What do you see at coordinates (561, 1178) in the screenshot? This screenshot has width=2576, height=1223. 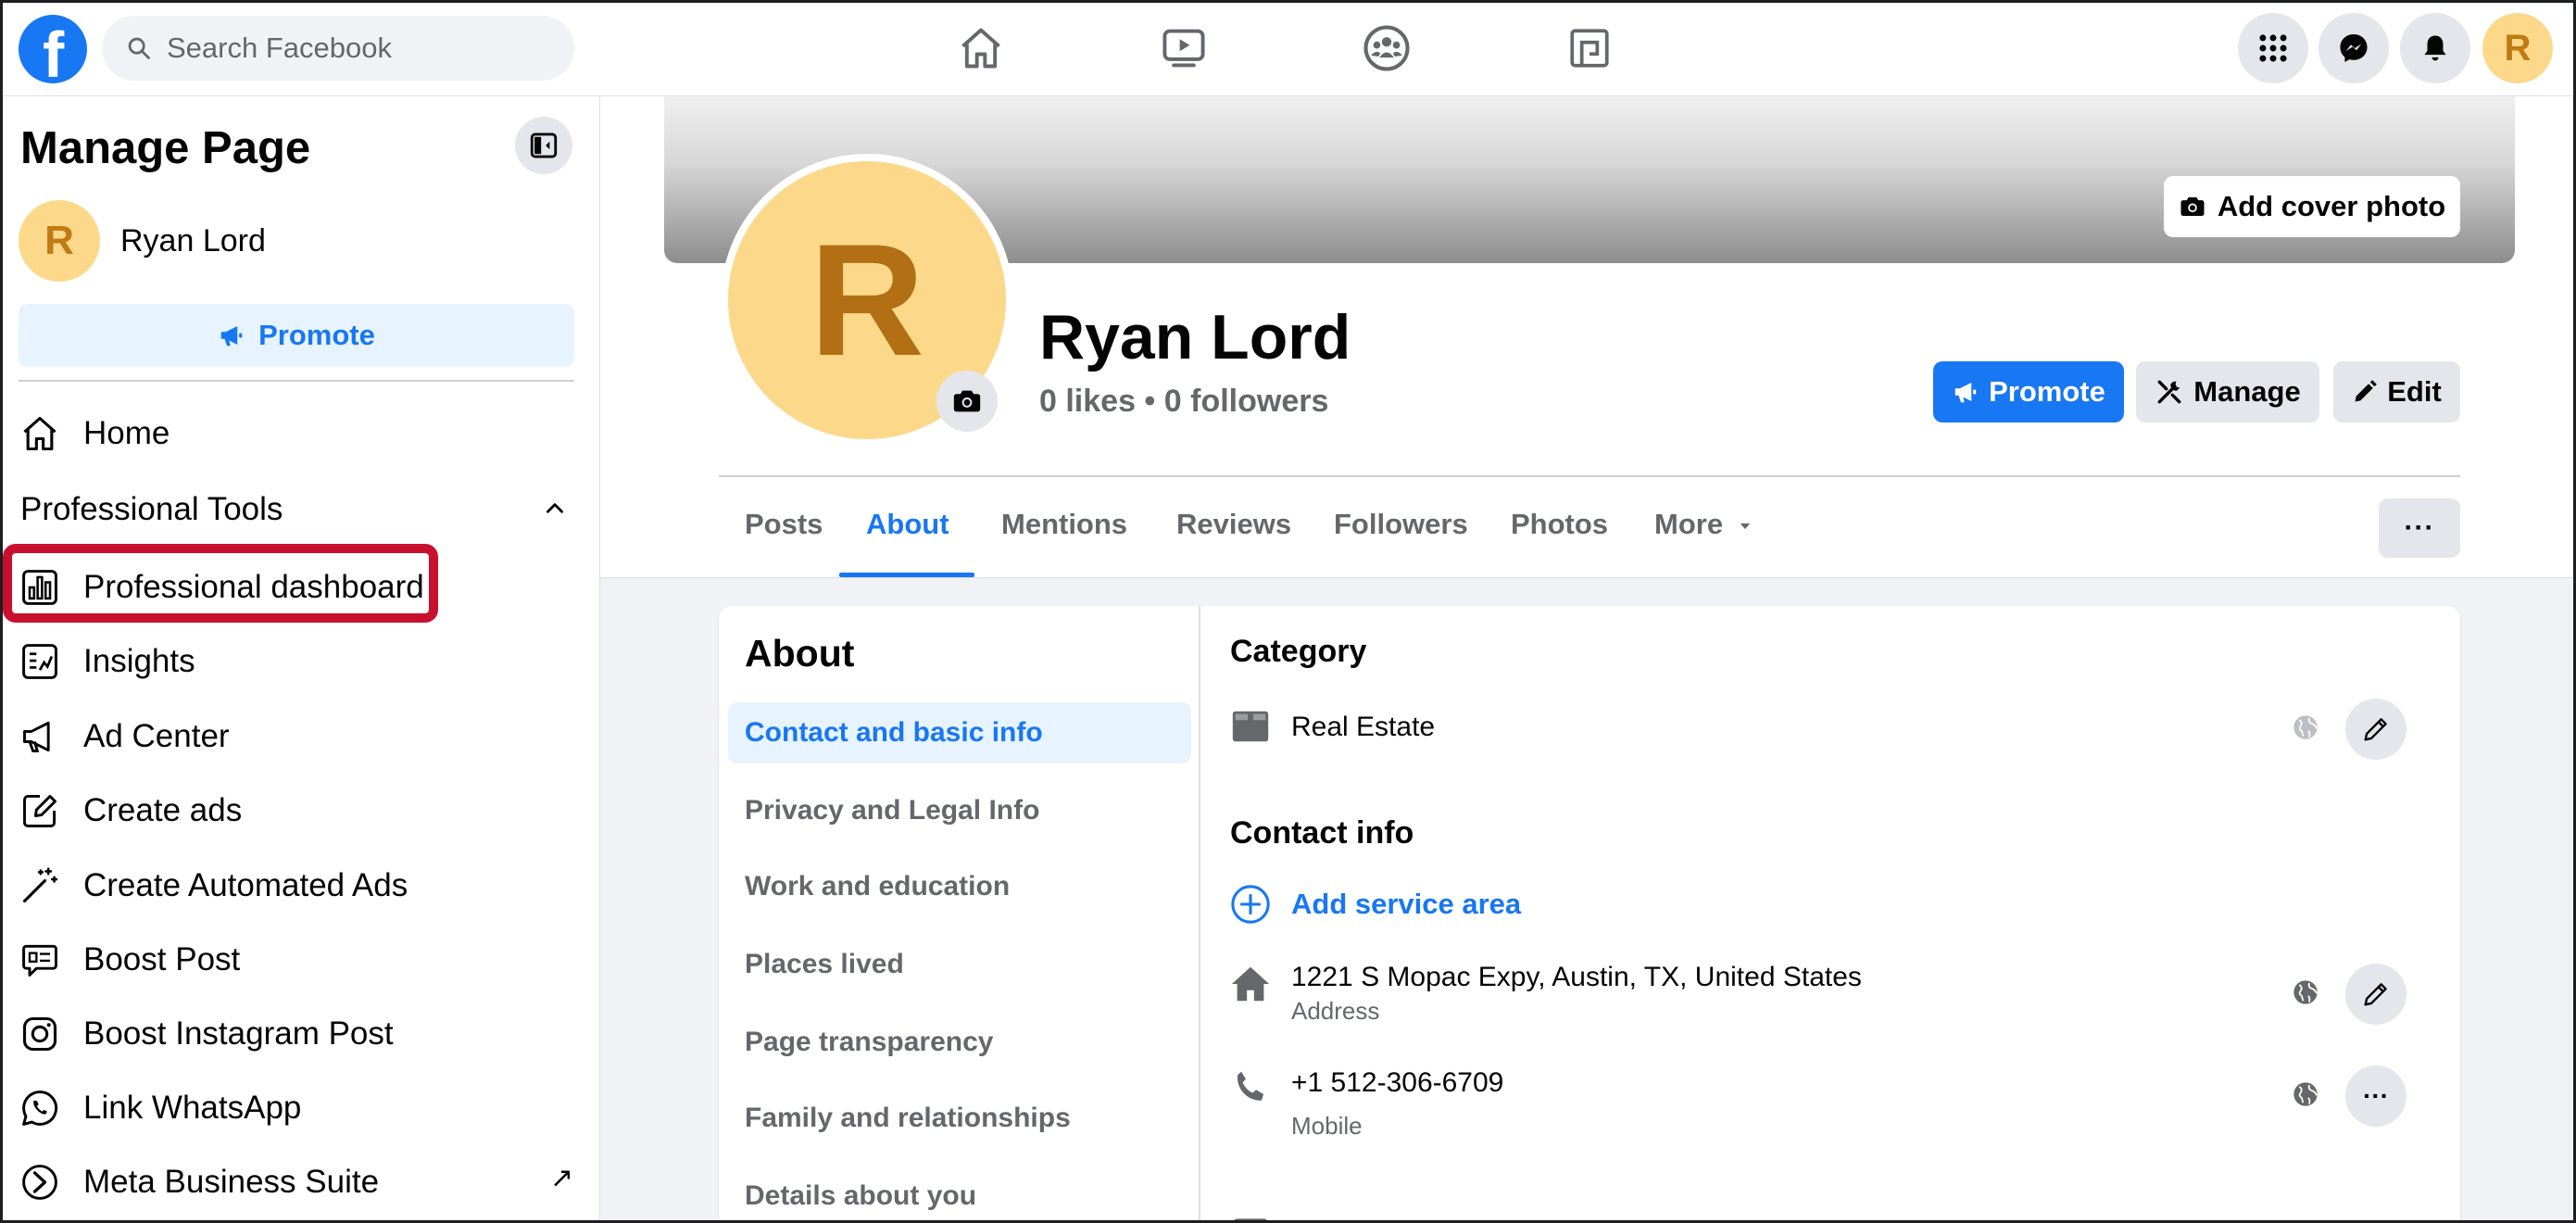 I see `external-link-icon: ↗` at bounding box center [561, 1178].